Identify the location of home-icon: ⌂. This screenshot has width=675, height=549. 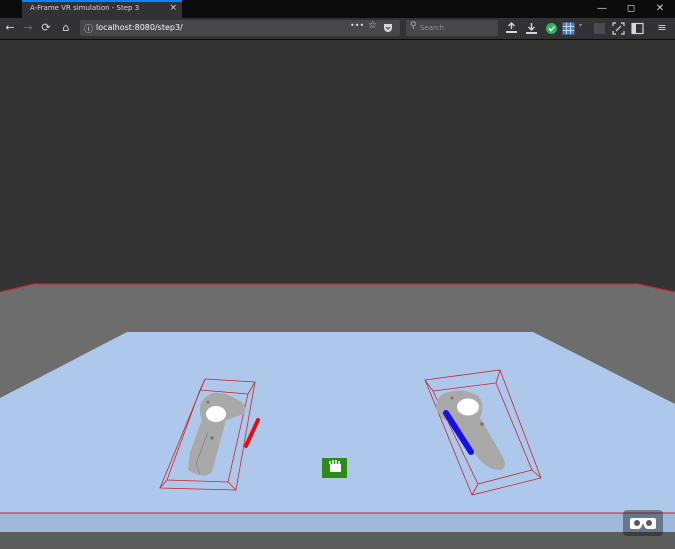
(66, 28).